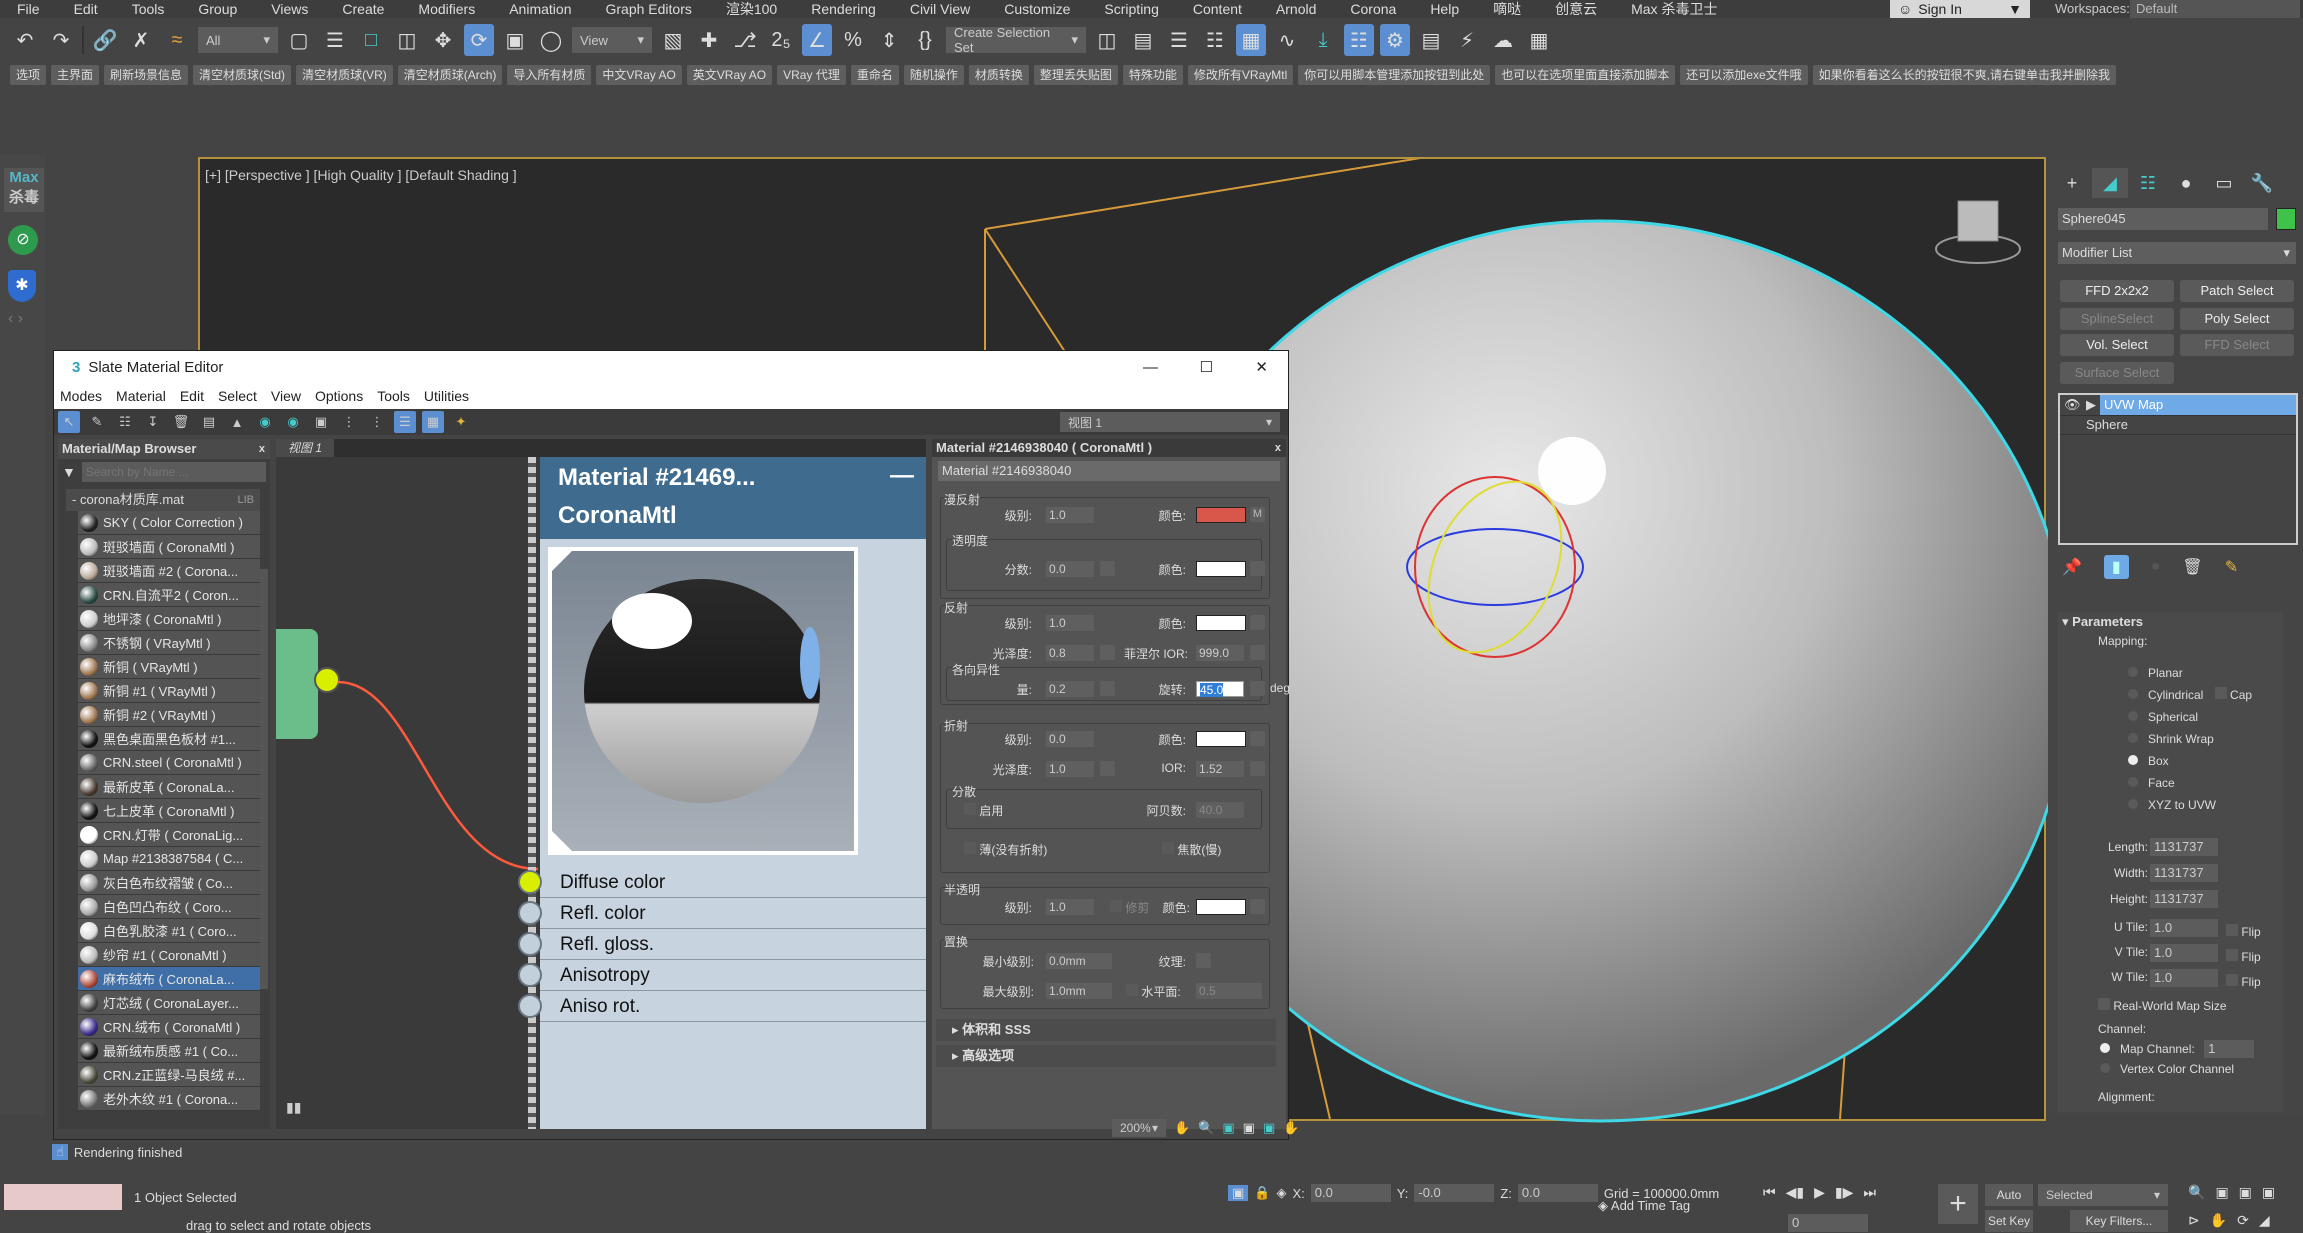 The height and width of the screenshot is (1233, 2303). I want to click on material-list-item: 新铜 ( VRayMtl ), so click(169, 667).